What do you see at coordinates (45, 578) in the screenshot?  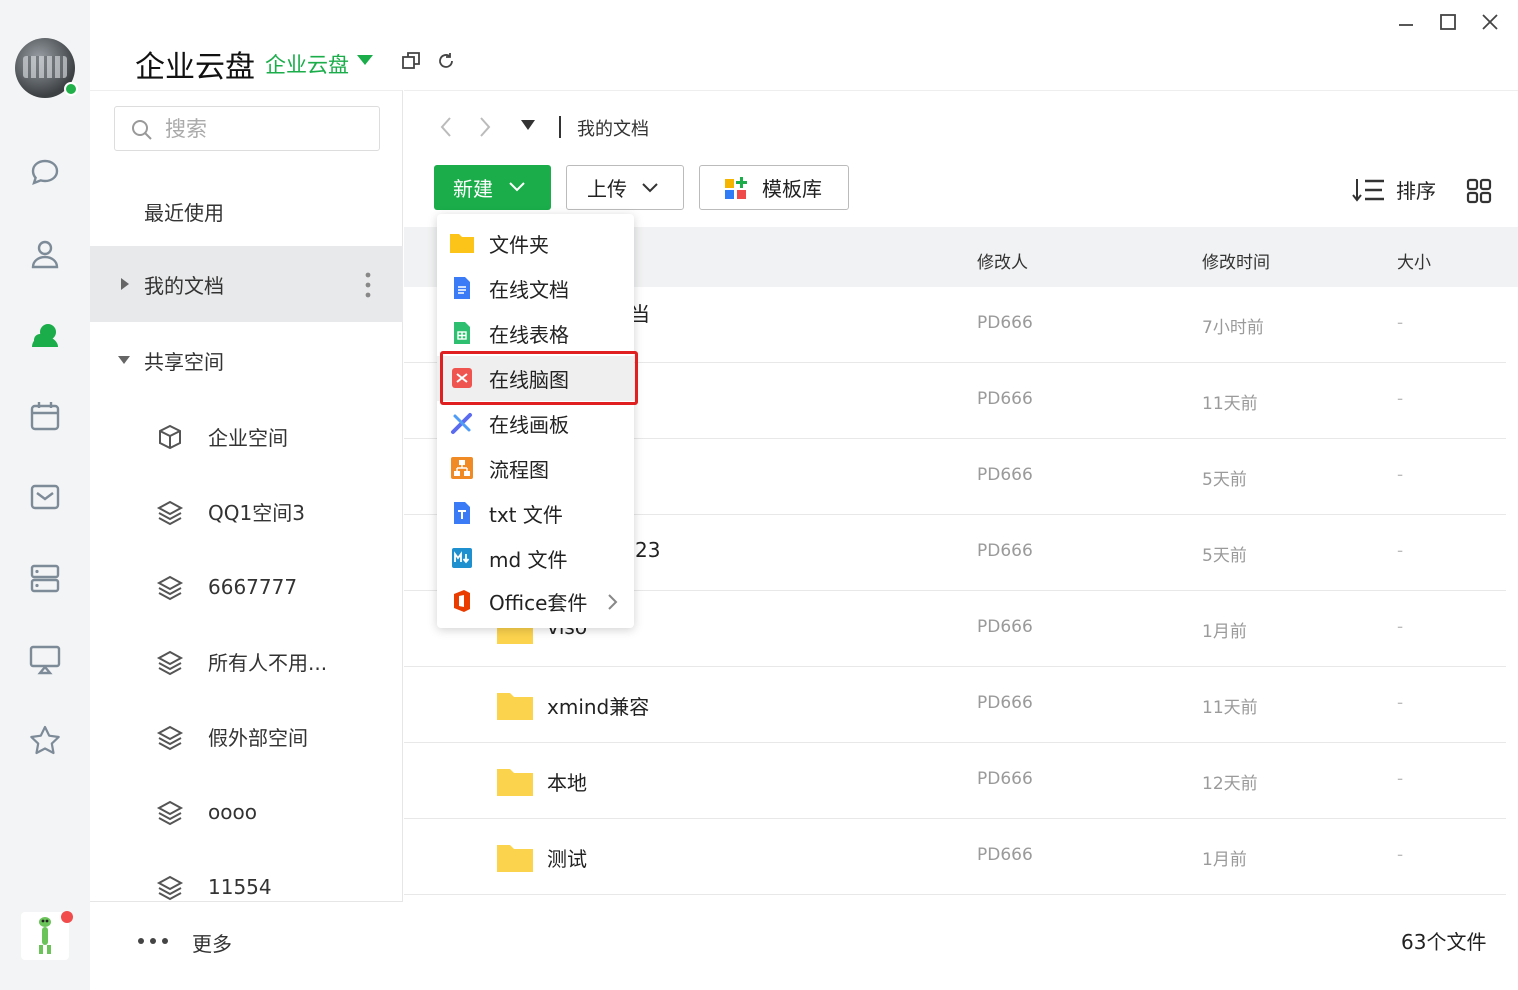 I see `apps-icon` at bounding box center [45, 578].